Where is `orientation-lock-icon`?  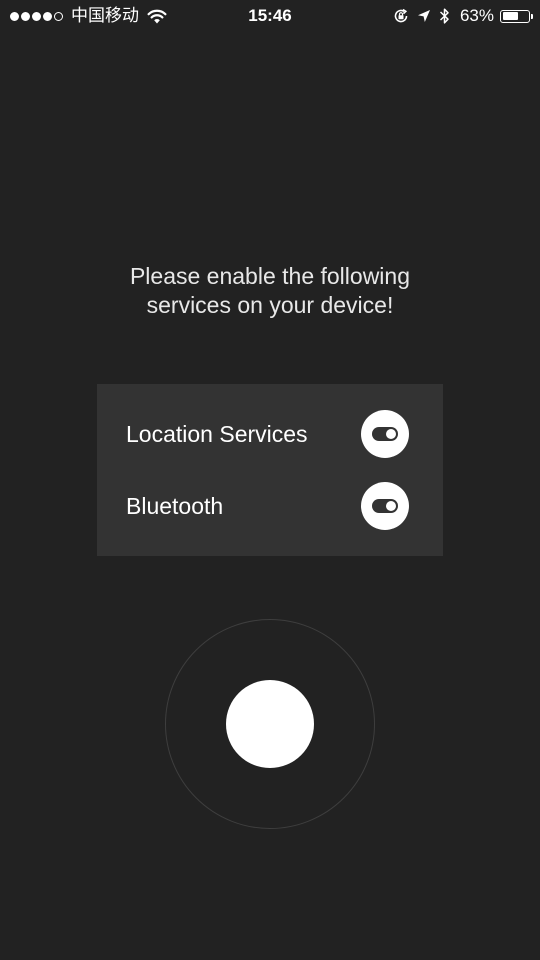
orientation-lock-icon is located at coordinates (401, 16).